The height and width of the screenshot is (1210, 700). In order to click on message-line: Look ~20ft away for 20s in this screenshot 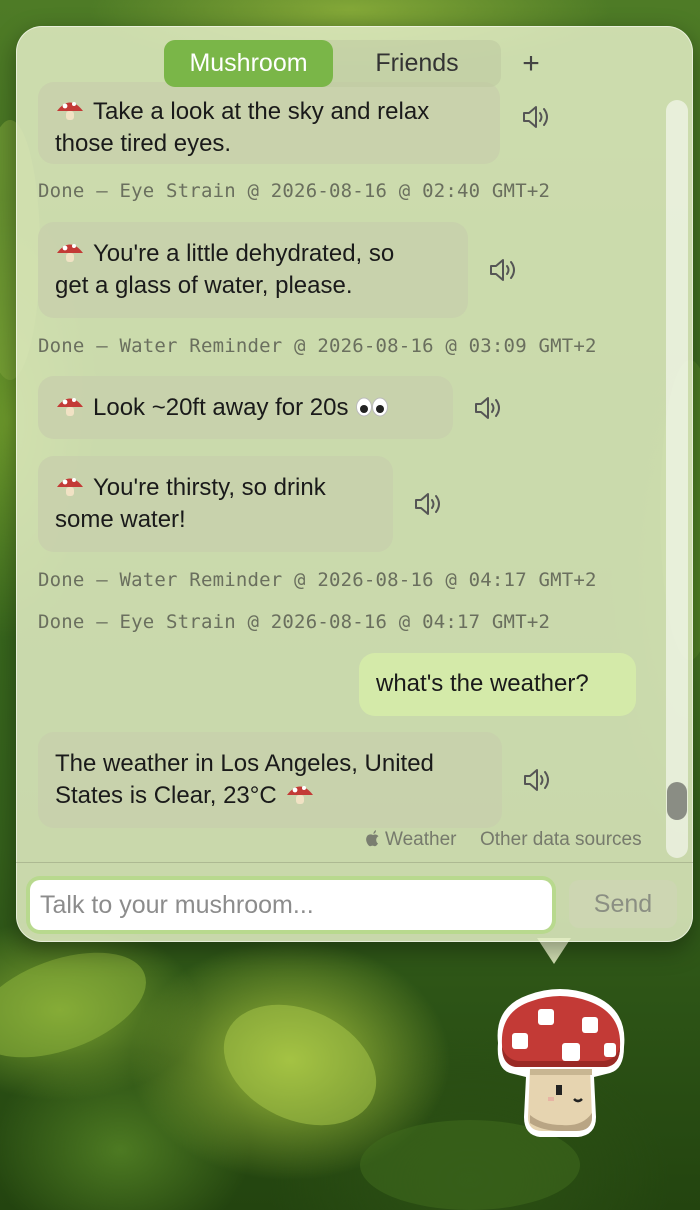, I will do `click(245, 408)`.